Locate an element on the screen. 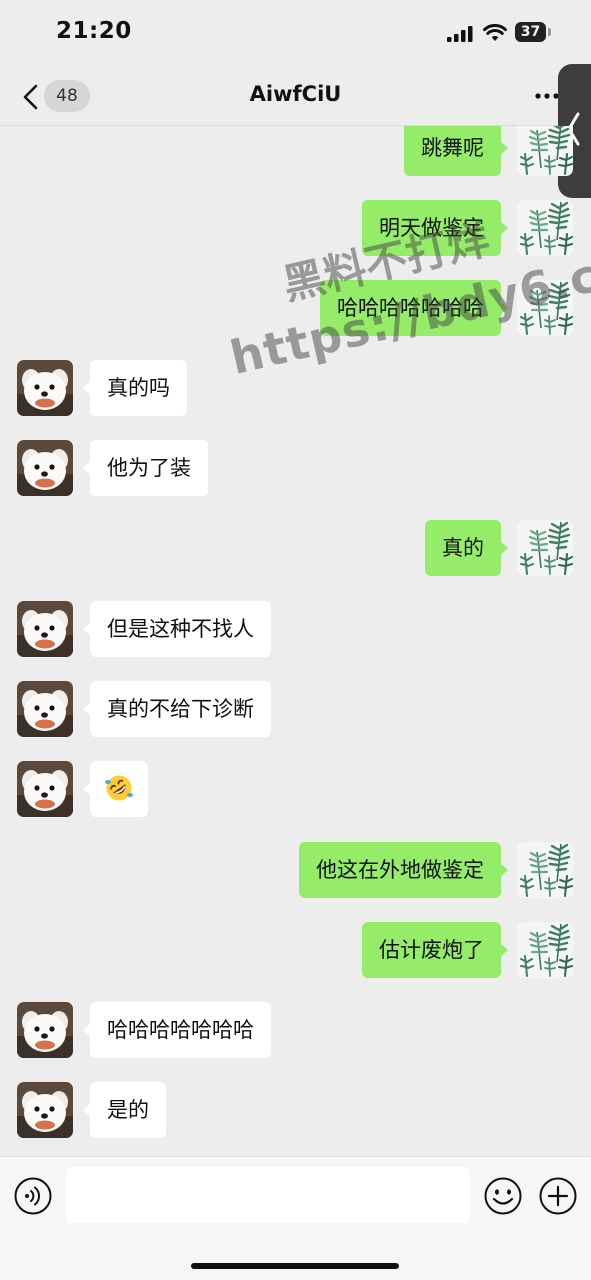 The height and width of the screenshot is (1280, 591). message-incoming: 他为了装 is located at coordinates (295, 468).